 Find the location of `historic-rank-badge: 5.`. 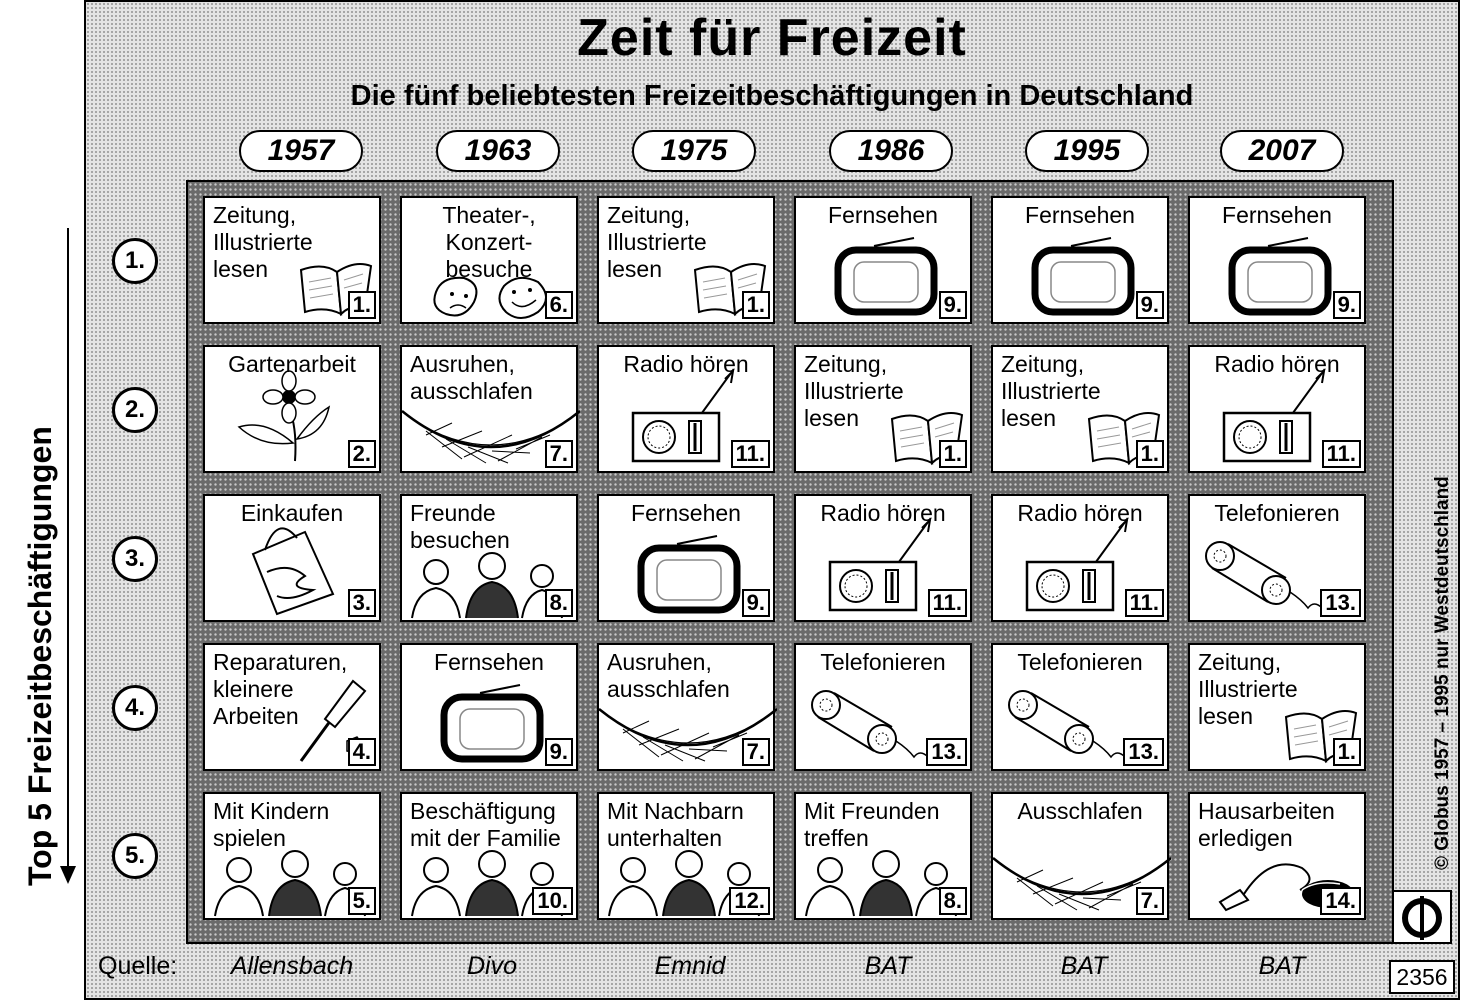

historic-rank-badge: 5. is located at coordinates (361, 901).